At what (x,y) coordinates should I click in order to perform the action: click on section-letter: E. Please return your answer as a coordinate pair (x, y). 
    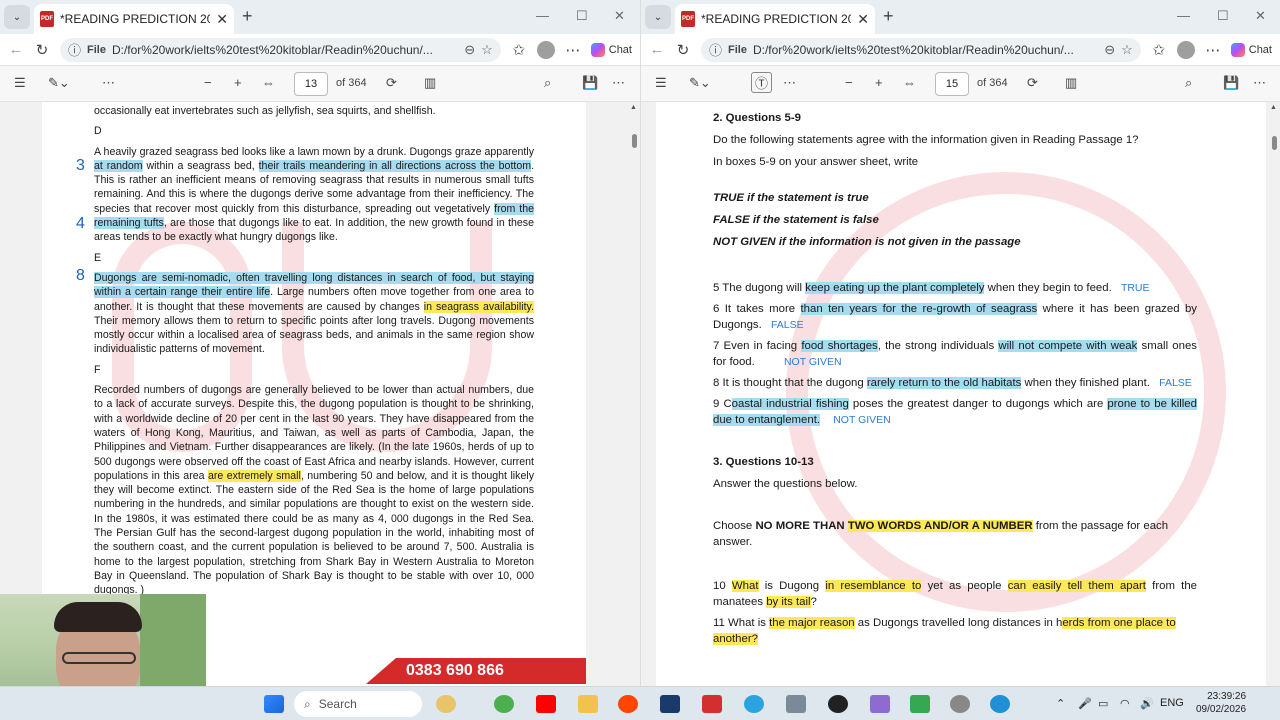
    Looking at the image, I should click on (98, 257).